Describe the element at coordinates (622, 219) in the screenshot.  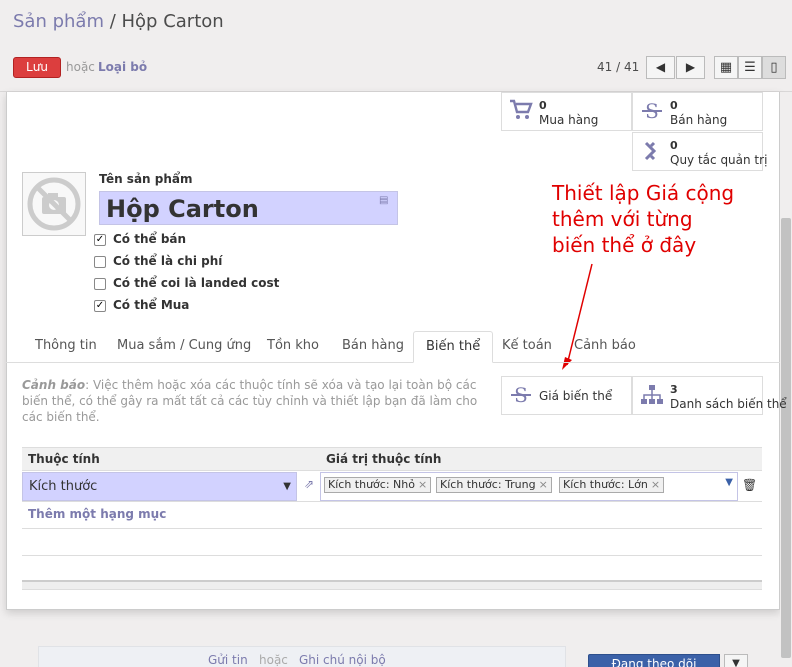
I see `annotation-line-2: thêm với từng` at that location.